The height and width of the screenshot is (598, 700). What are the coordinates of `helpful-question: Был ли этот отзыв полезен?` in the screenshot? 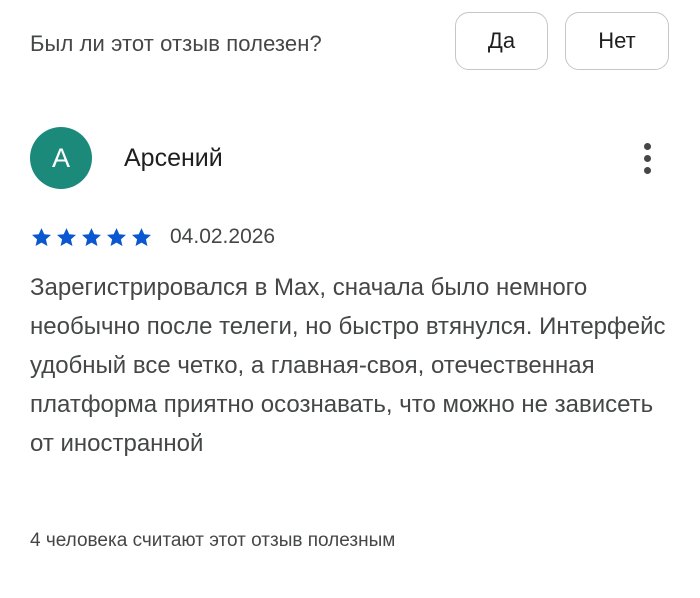 It's located at (176, 43).